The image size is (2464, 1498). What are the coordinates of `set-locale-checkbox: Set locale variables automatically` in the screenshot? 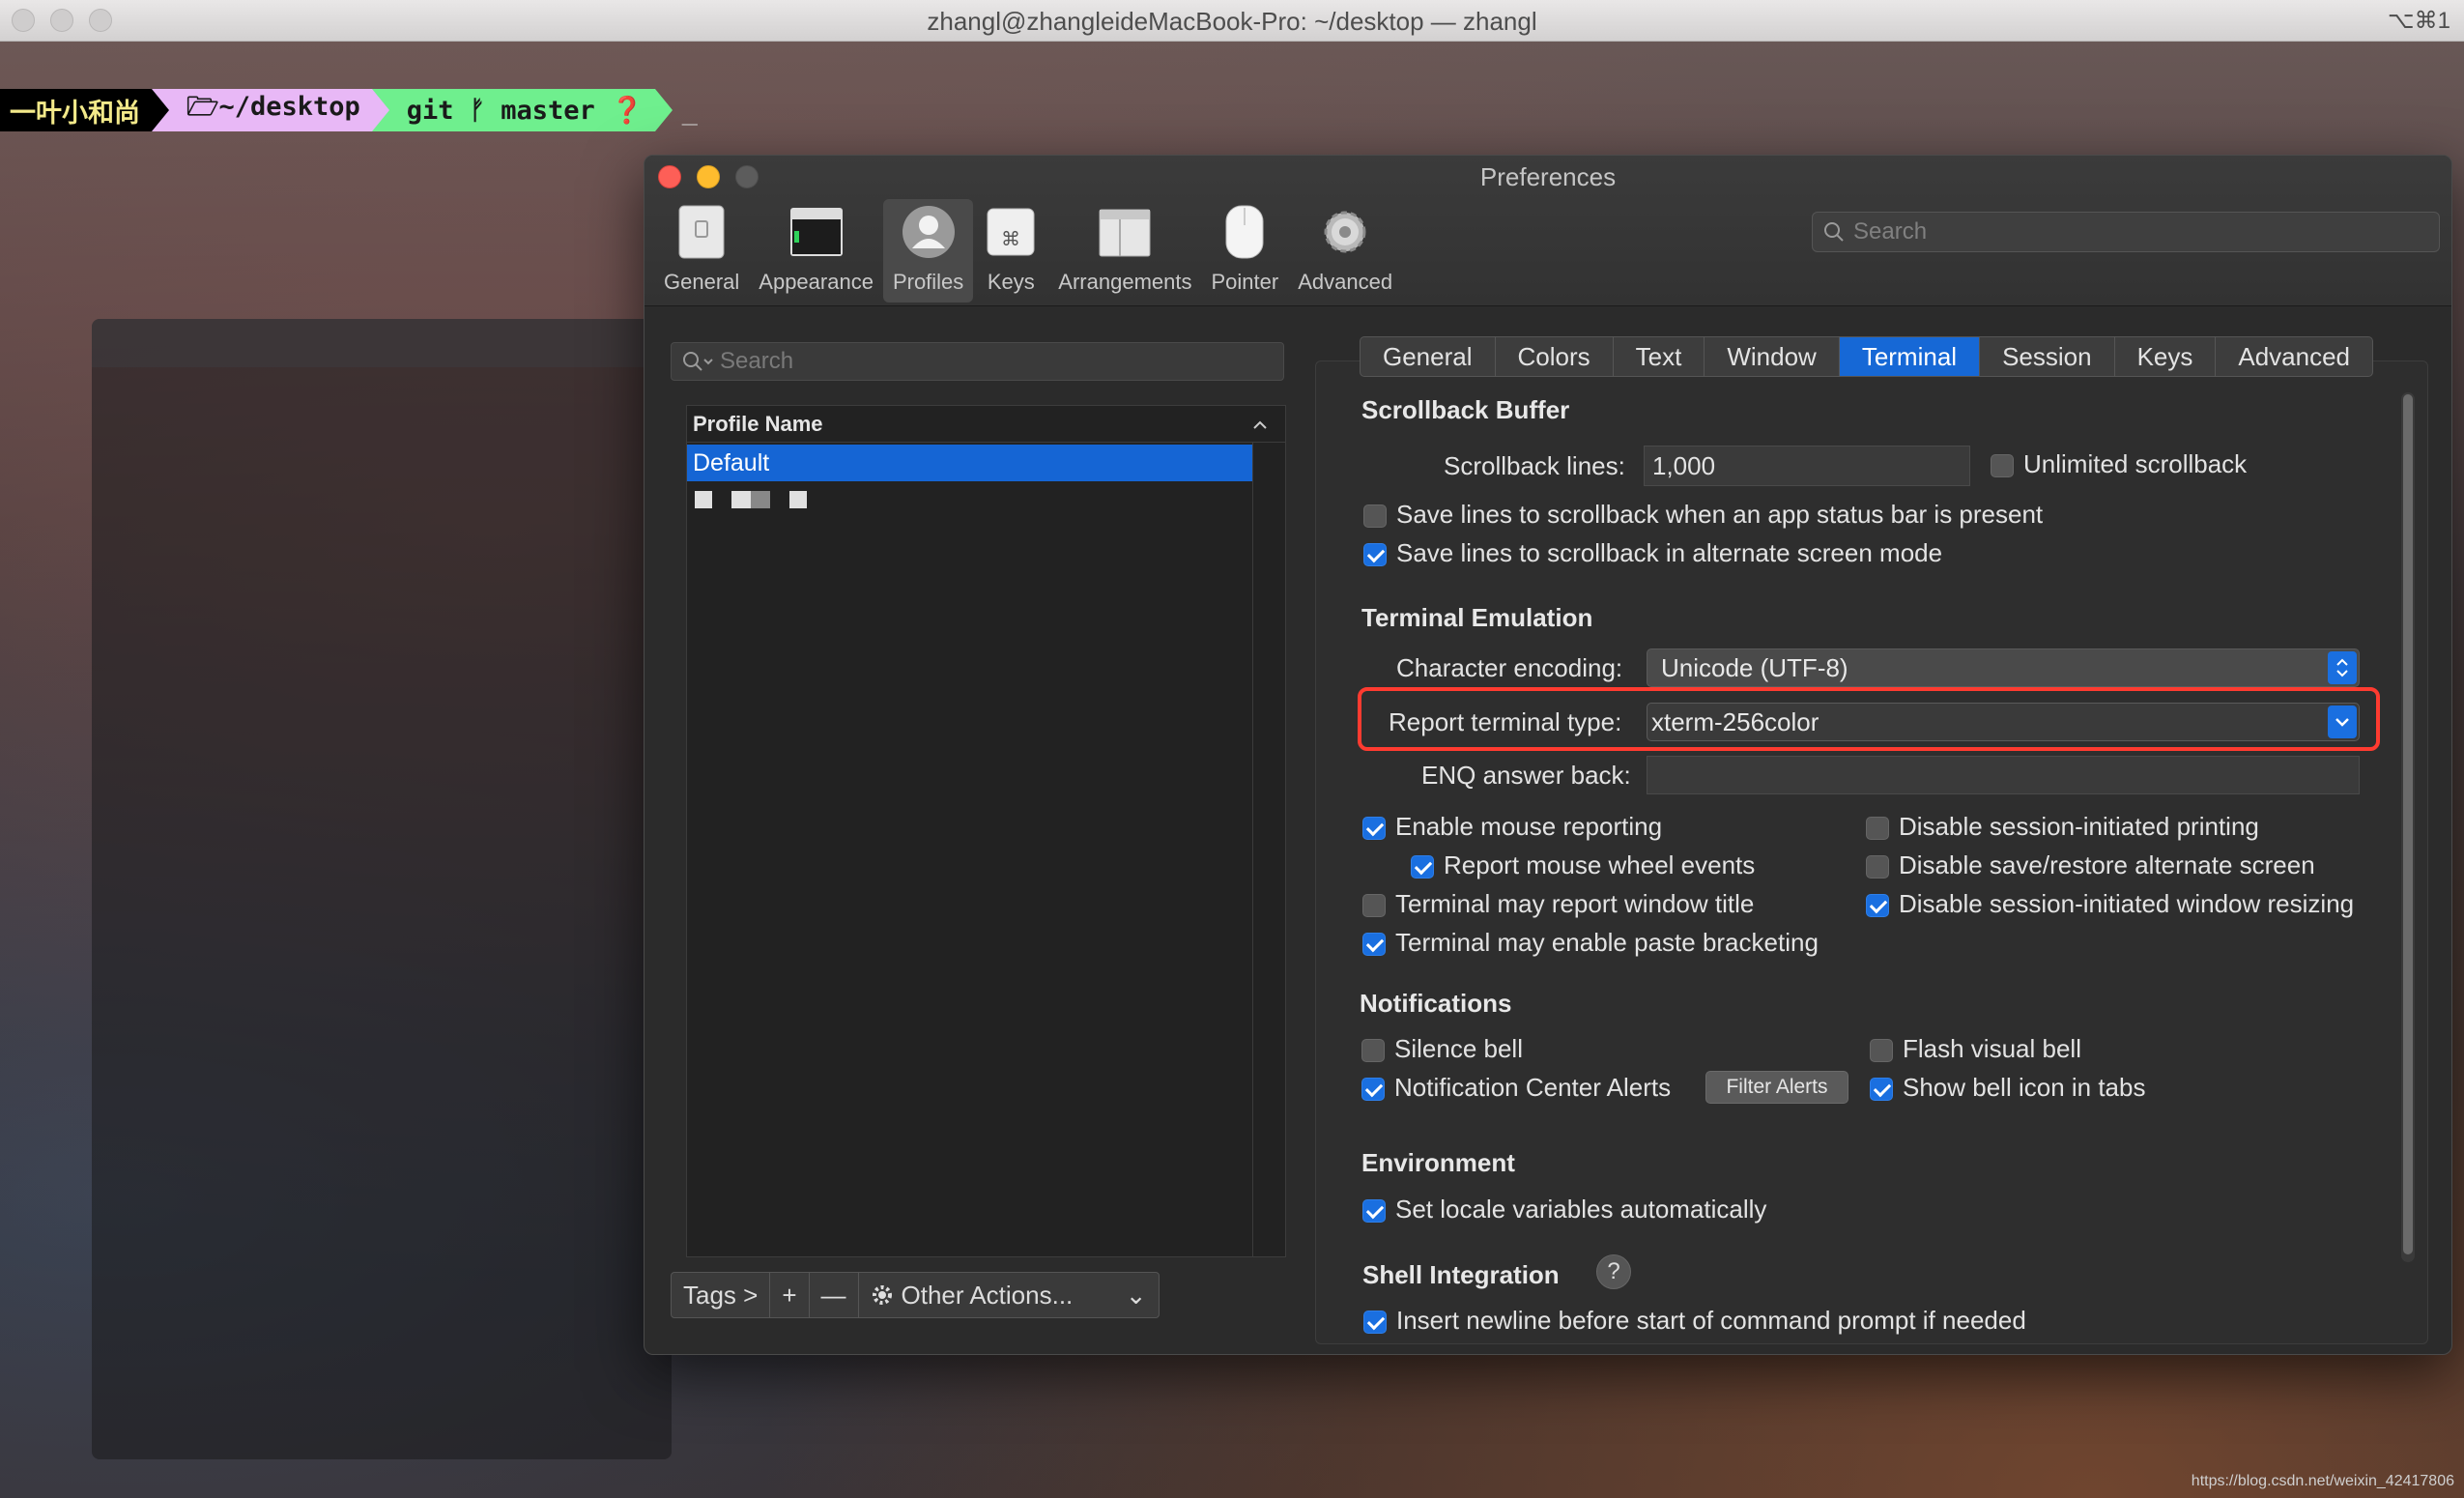 It's located at (1564, 1209).